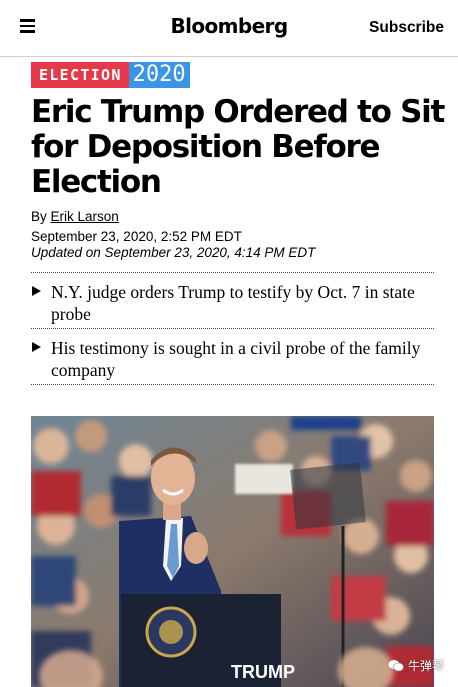 This screenshot has width=458, height=687. What do you see at coordinates (425, 666) in the screenshot?
I see `watermark-text: 牛弹琴` at bounding box center [425, 666].